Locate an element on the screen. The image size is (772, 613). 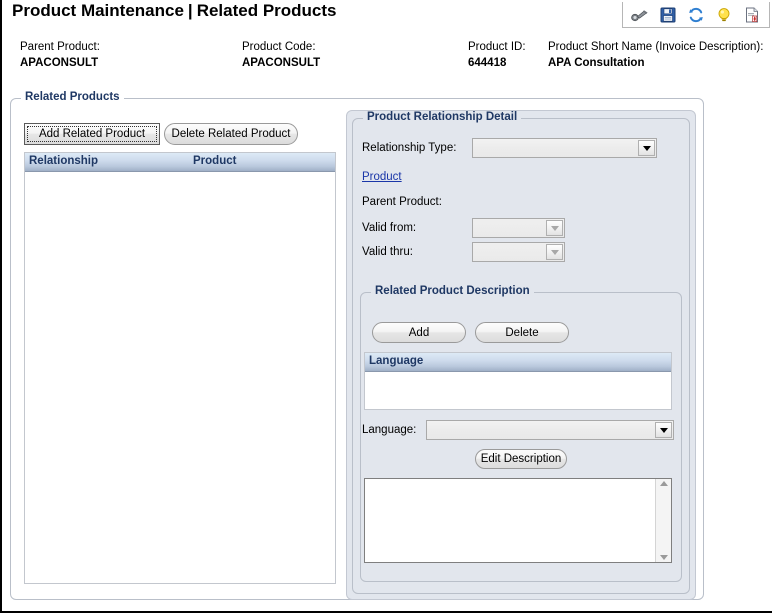
column-header-language: Language is located at coordinates (396, 361).